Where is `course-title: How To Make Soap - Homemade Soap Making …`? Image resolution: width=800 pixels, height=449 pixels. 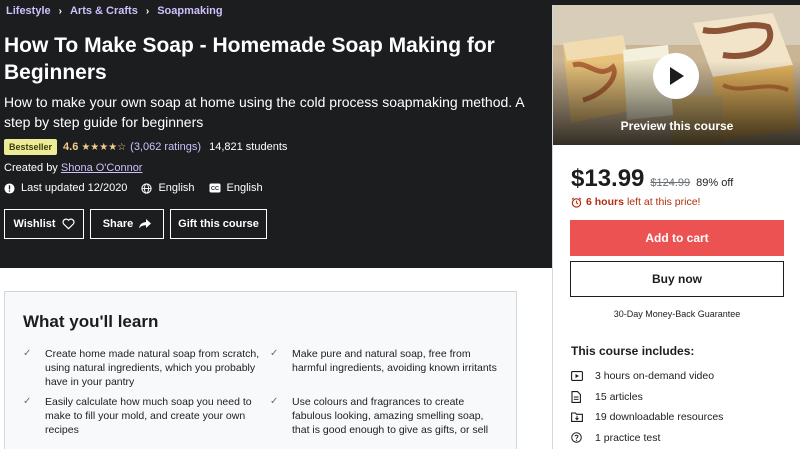
course-title: How To Make Soap - Homemade Soap Making … is located at coordinates (249, 59).